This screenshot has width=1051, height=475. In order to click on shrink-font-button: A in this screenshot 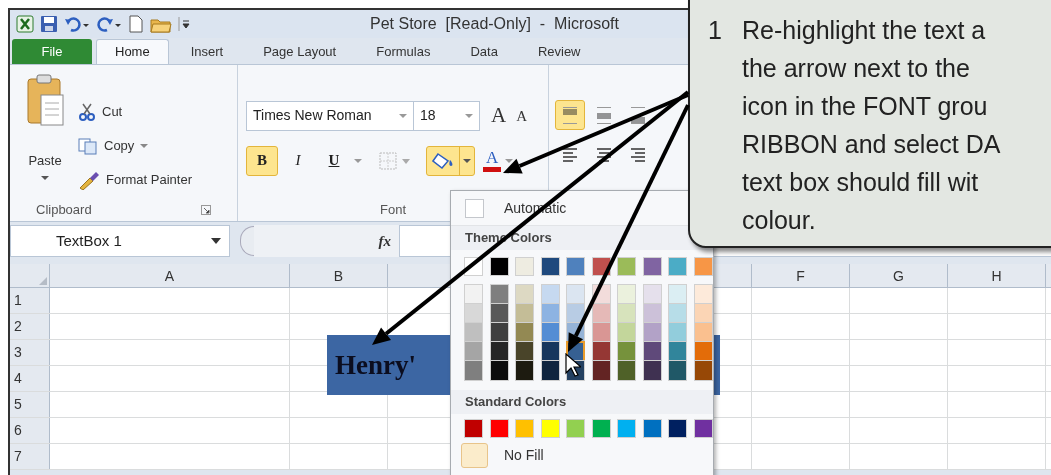, I will do `click(521, 115)`.